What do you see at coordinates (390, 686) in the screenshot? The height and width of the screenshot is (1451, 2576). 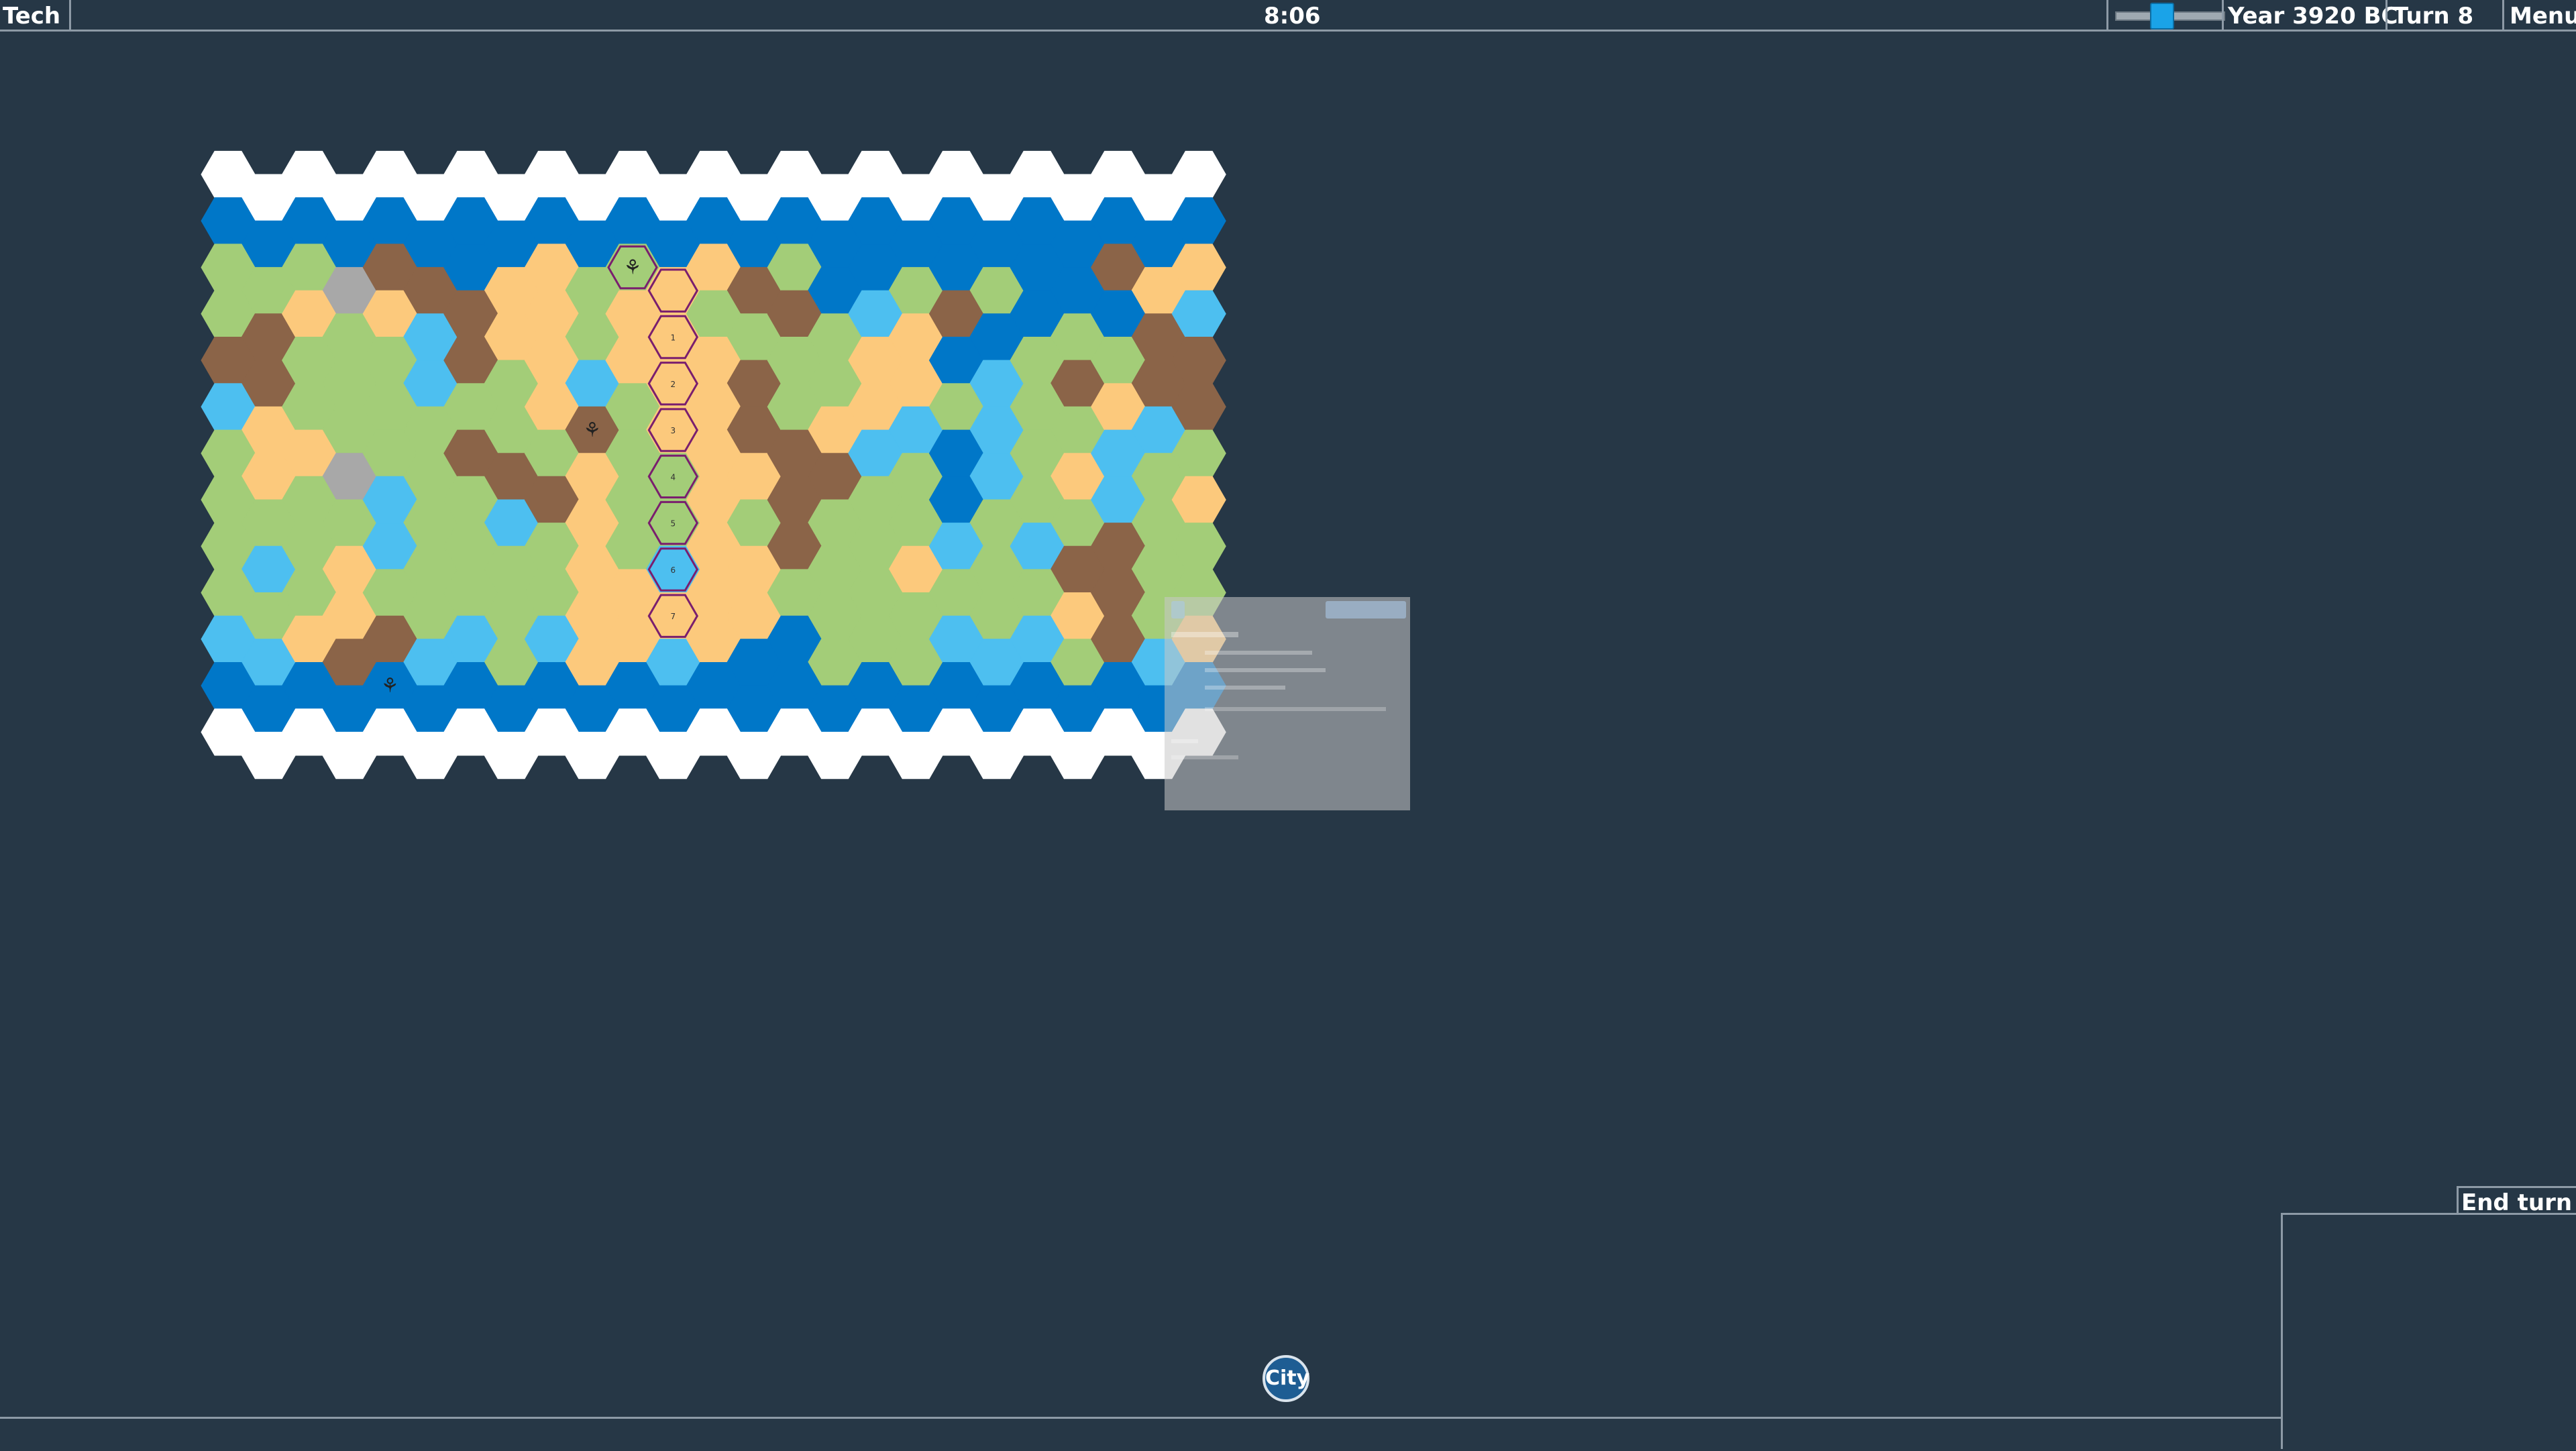 I see `settler-unit-3: ⚘` at bounding box center [390, 686].